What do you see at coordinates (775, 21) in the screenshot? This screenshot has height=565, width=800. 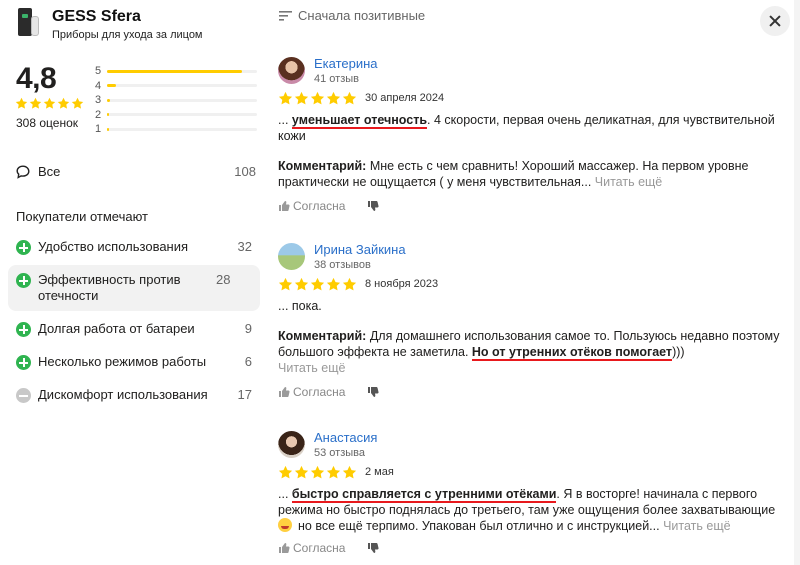 I see `close-button` at bounding box center [775, 21].